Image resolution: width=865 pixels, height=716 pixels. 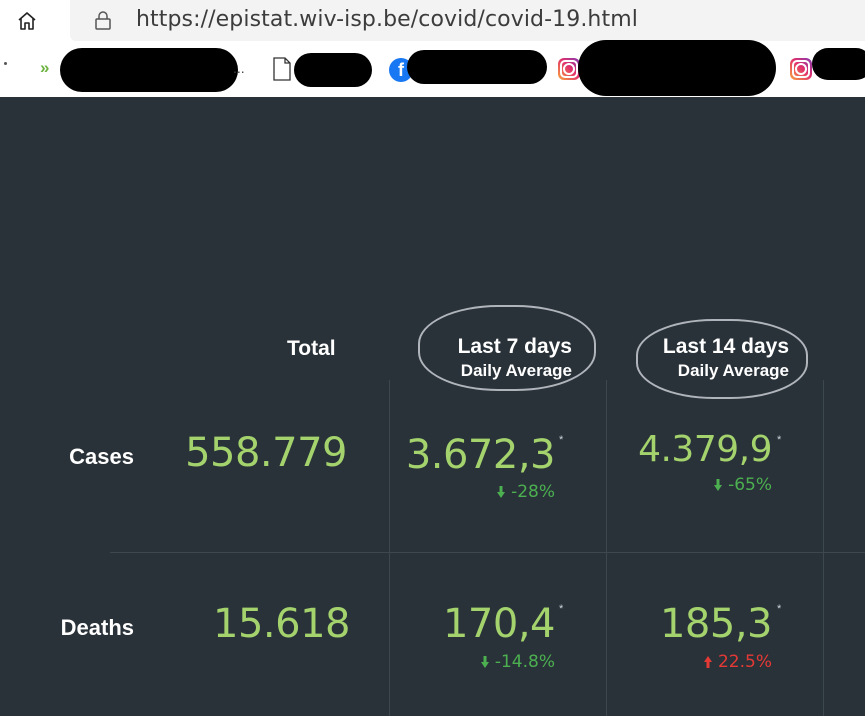 I want to click on cases-last-14-change: -65%, so click(x=706, y=485).